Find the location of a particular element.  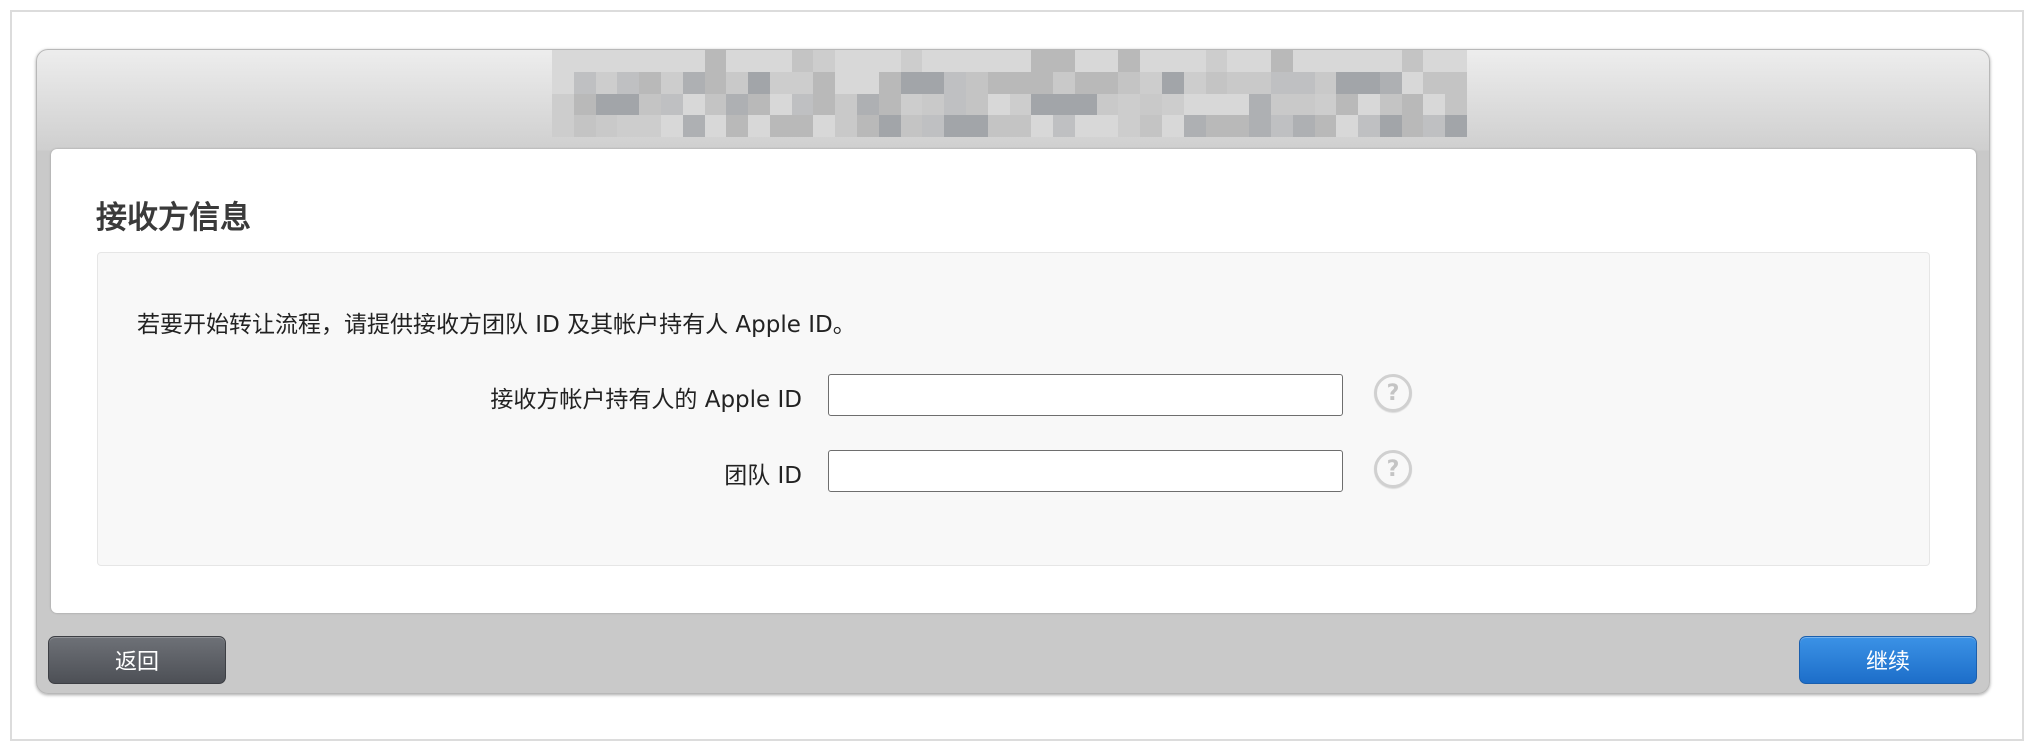

team-id-label: 团队 ID is located at coordinates (763, 476).